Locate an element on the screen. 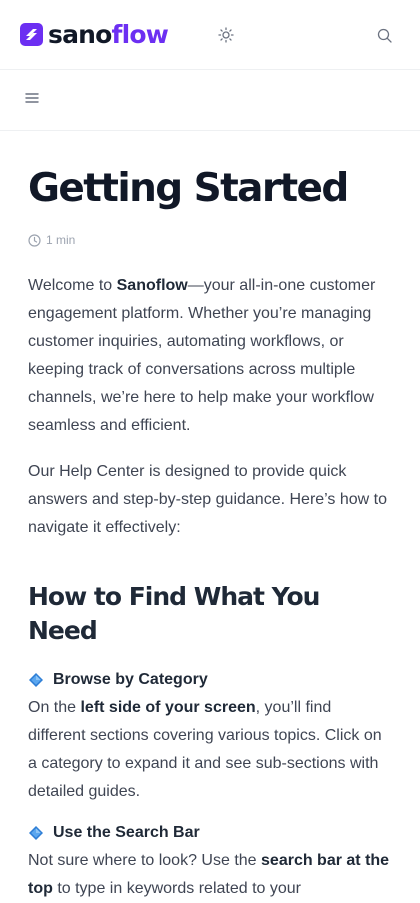 This screenshot has height=903, width=420. page-title: Getting Started is located at coordinates (188, 188).